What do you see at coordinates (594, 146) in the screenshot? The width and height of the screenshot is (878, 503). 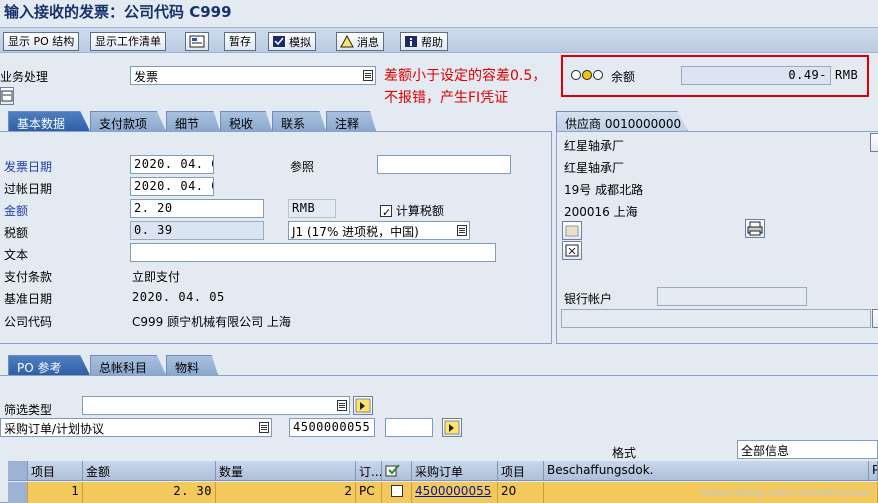 I see `vendor-name-1: 红星轴承厂` at bounding box center [594, 146].